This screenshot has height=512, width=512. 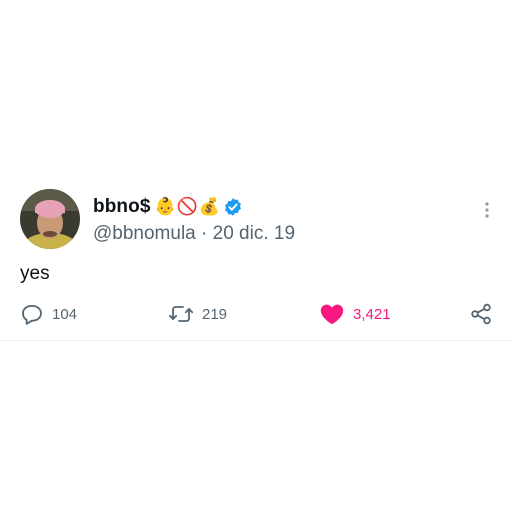 What do you see at coordinates (197, 314) in the screenshot?
I see `retweet-button: 219` at bounding box center [197, 314].